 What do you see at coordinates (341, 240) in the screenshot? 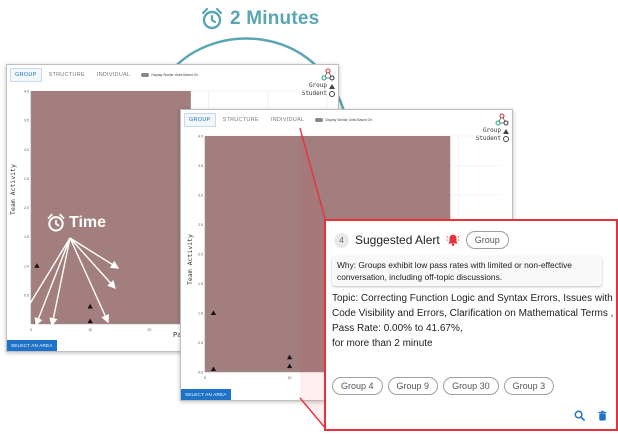
I see `alert-number-badge: 4` at bounding box center [341, 240].